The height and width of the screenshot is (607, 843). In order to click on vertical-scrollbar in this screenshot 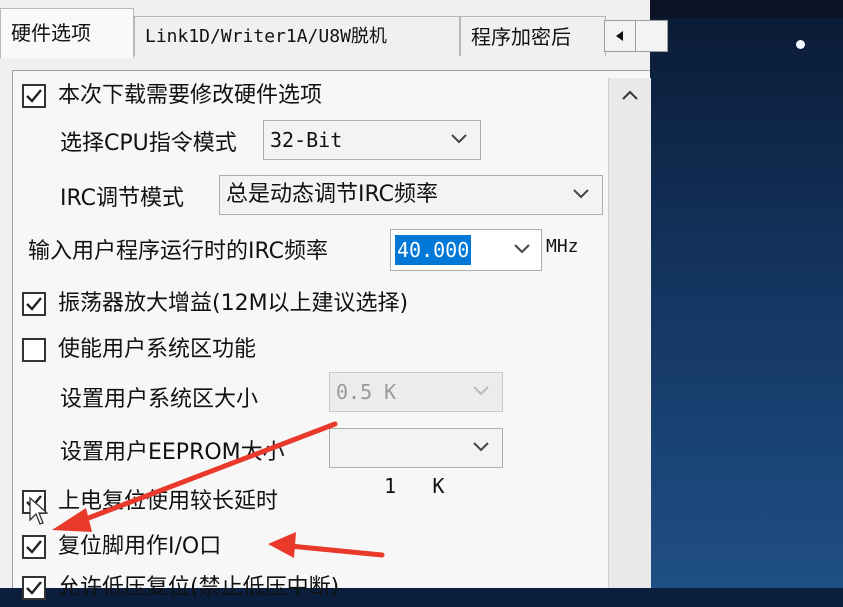, I will do `click(629, 333)`.